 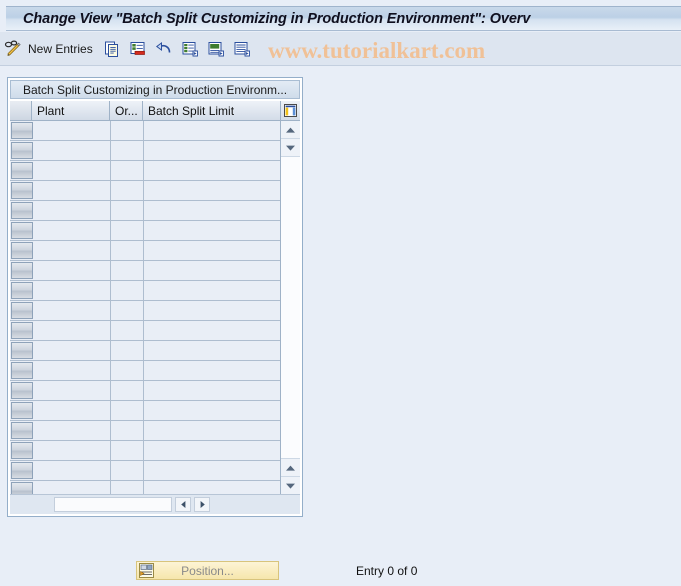 What do you see at coordinates (183, 504) in the screenshot?
I see `scroll-left-button` at bounding box center [183, 504].